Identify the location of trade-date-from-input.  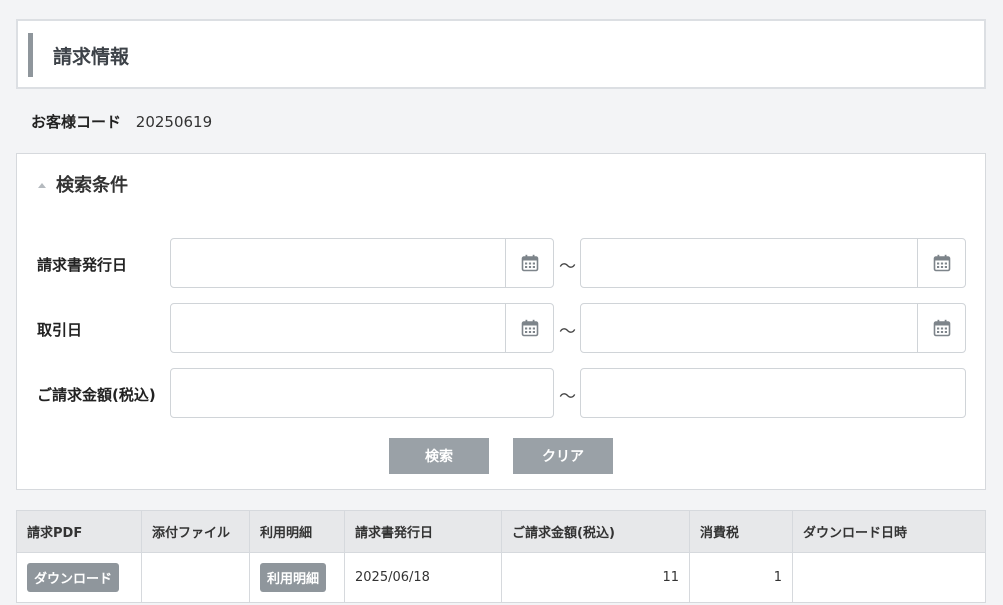
(362, 328).